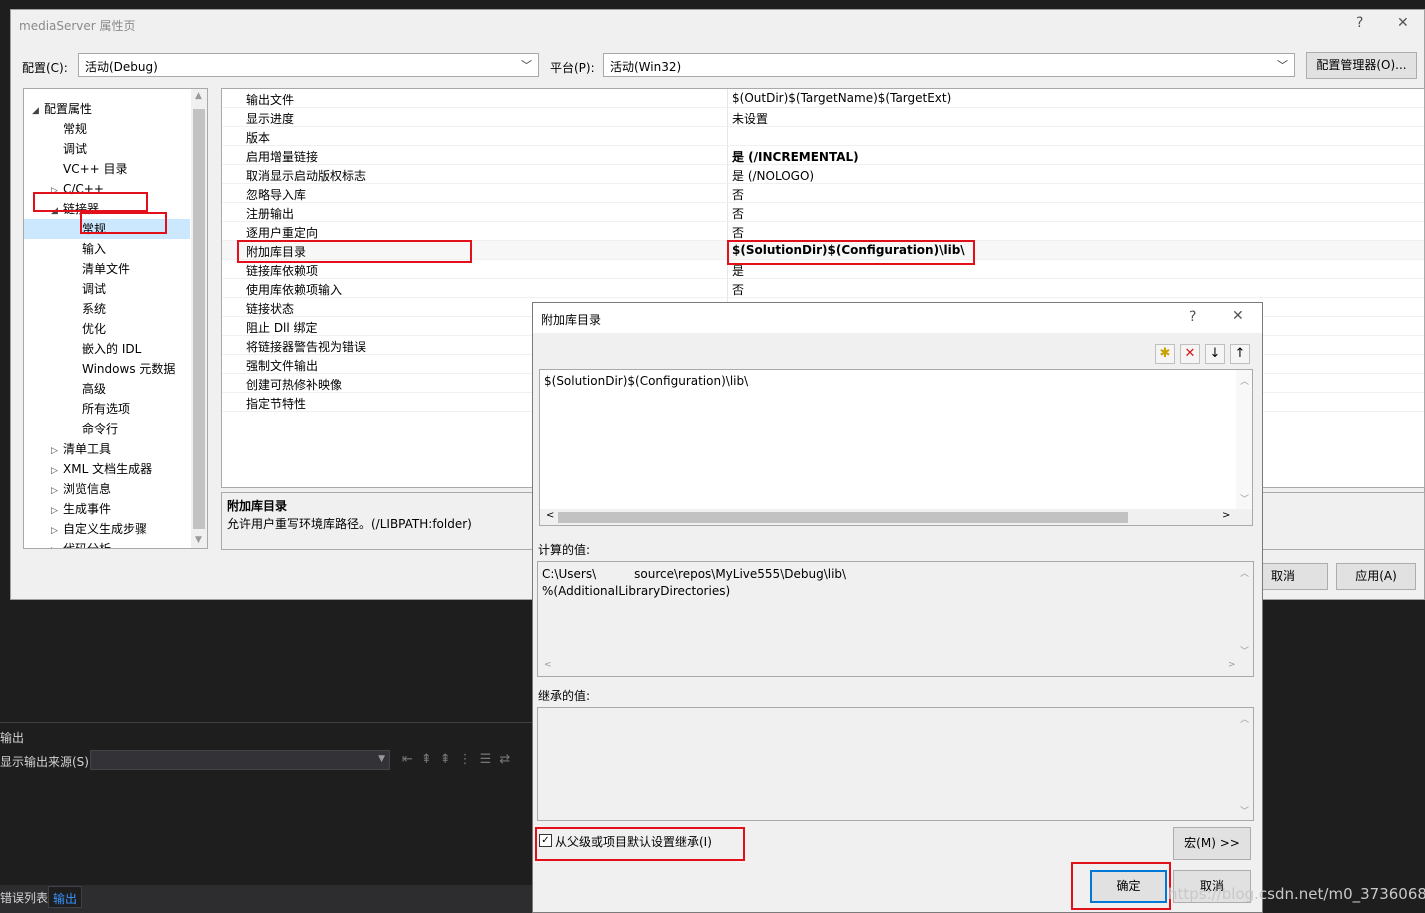  I want to click on property-name: 输出文件, so click(270, 100).